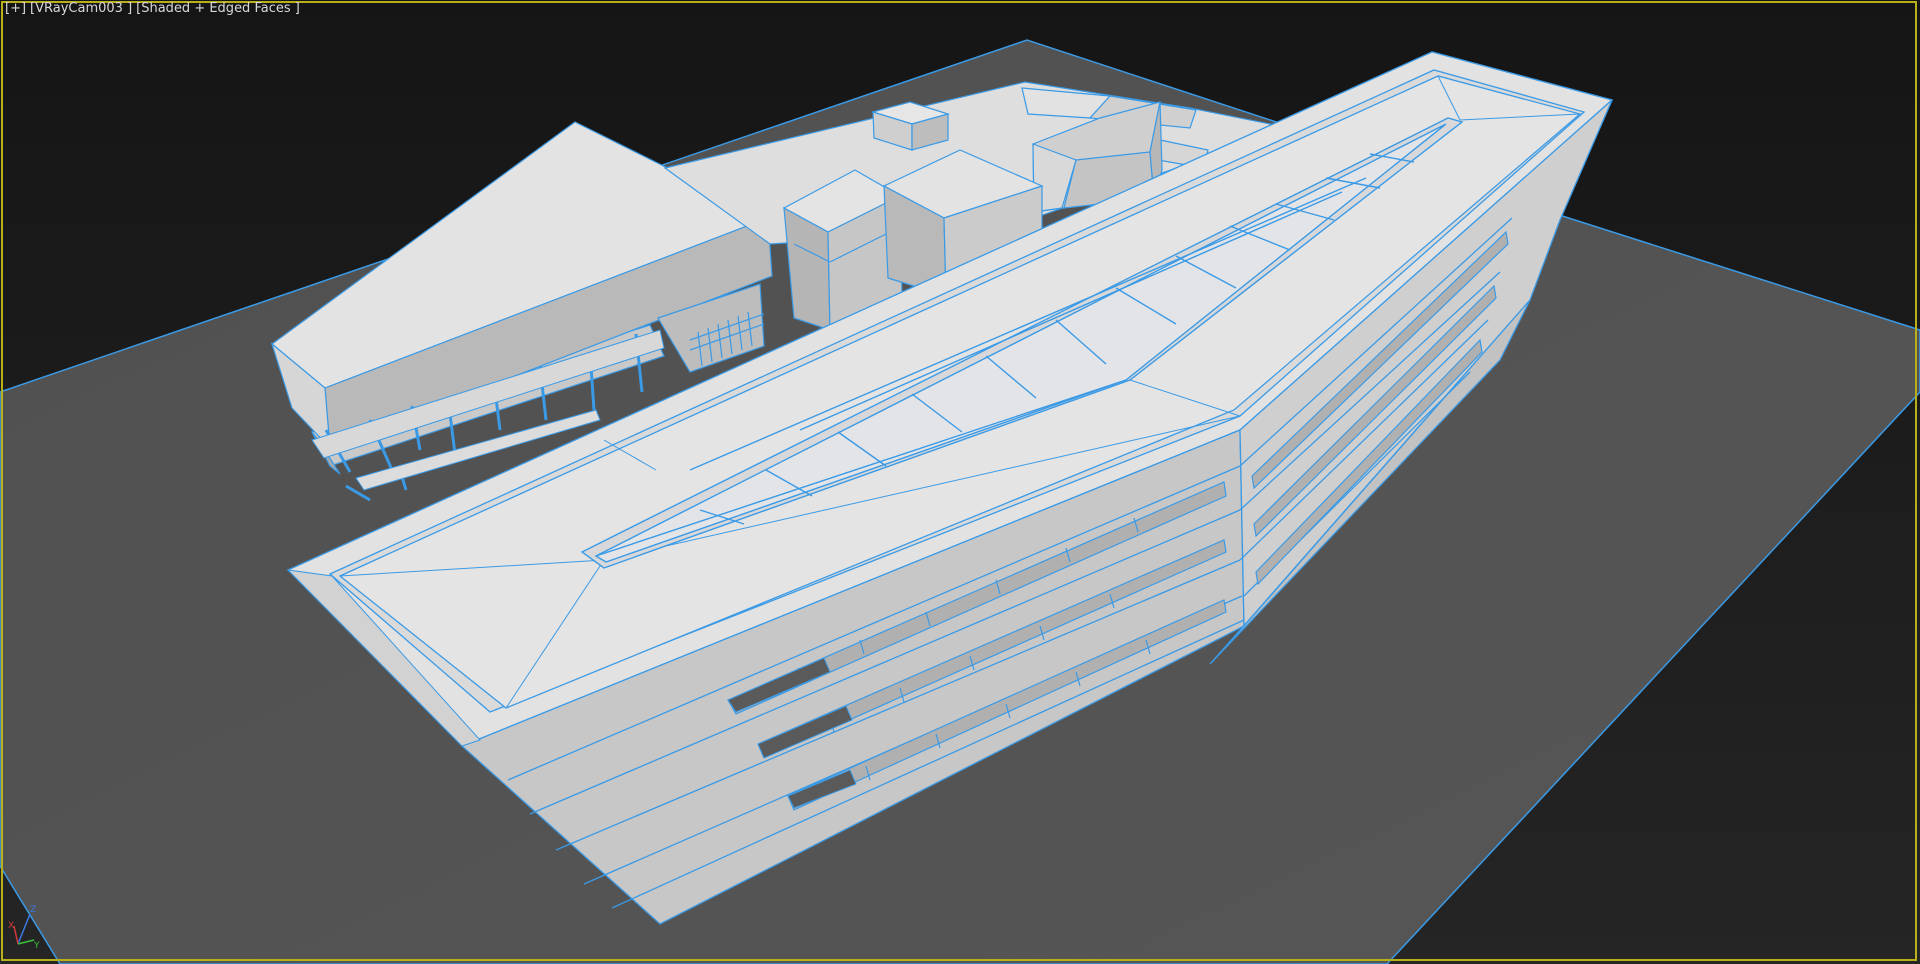  I want to click on viewport-menu-button: [+], so click(15, 8).